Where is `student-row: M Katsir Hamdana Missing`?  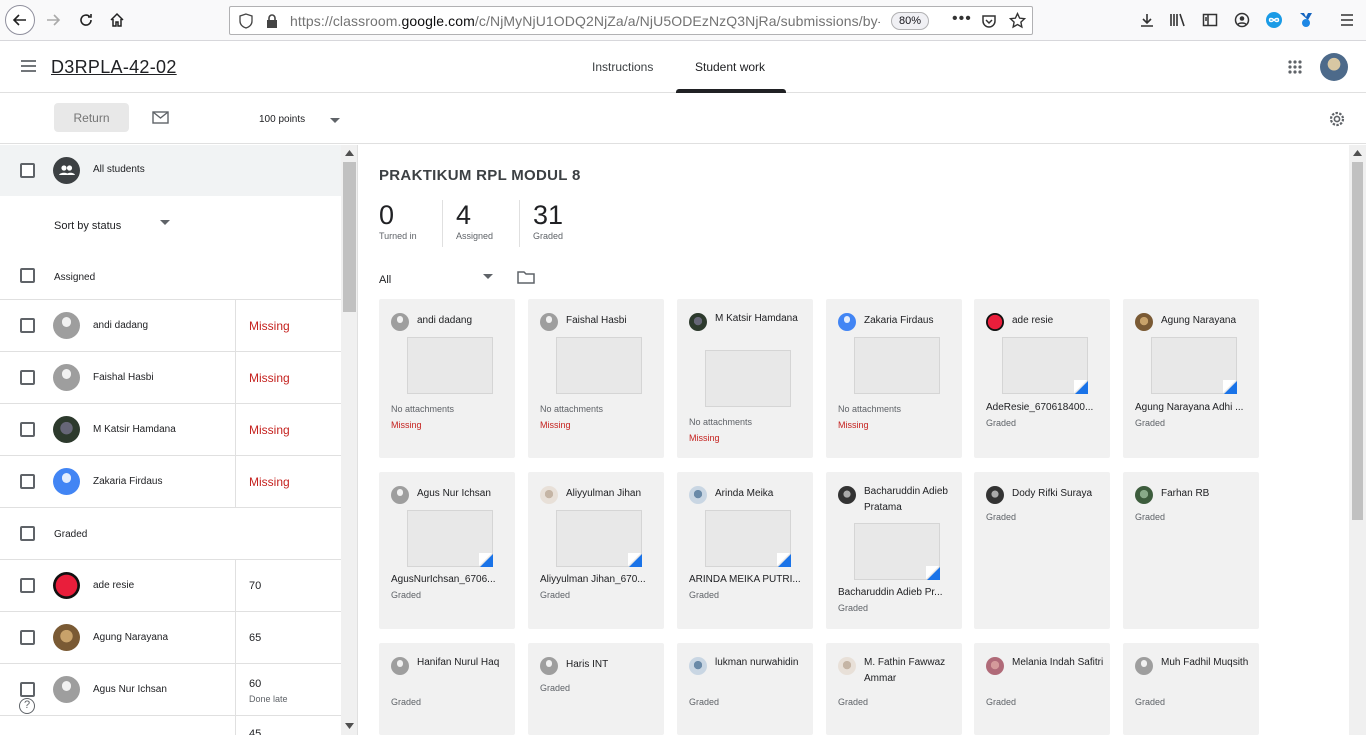 student-row: M Katsir Hamdana Missing is located at coordinates (170, 430).